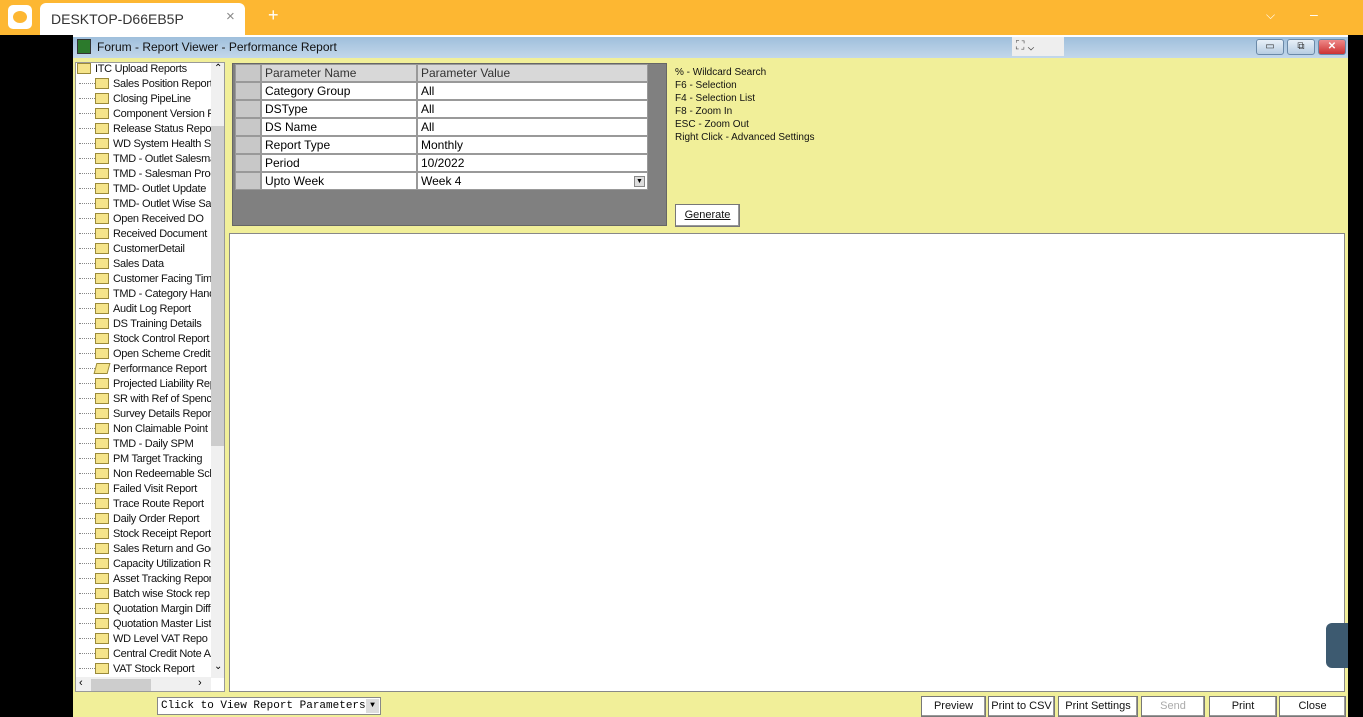 This screenshot has width=1363, height=717. What do you see at coordinates (143, 460) in the screenshot?
I see `tree-item: PM Target Tracking` at bounding box center [143, 460].